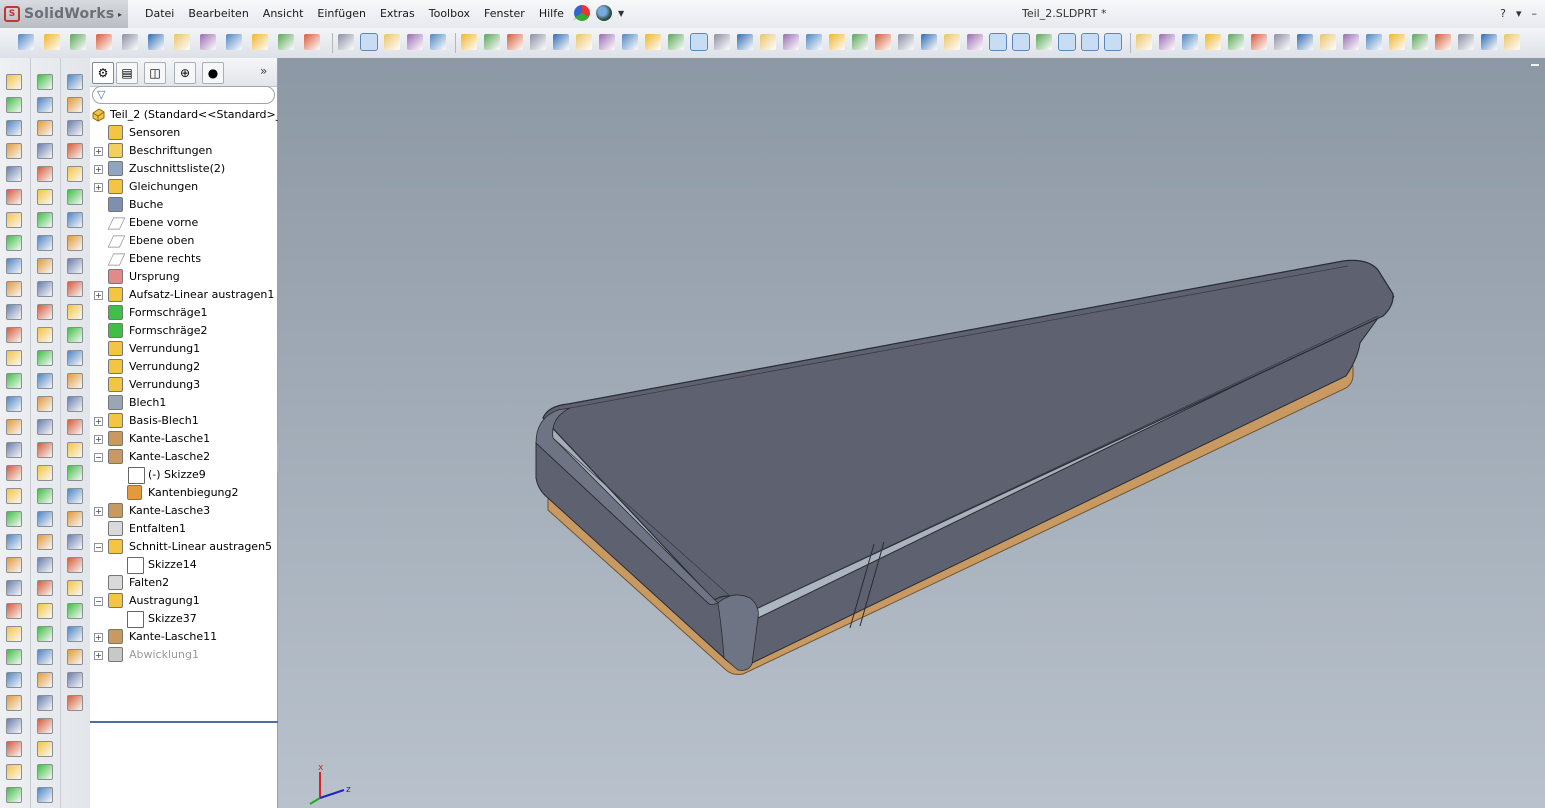 This screenshot has width=1545, height=808. I want to click on panel-expand-icon: », so click(263, 71).